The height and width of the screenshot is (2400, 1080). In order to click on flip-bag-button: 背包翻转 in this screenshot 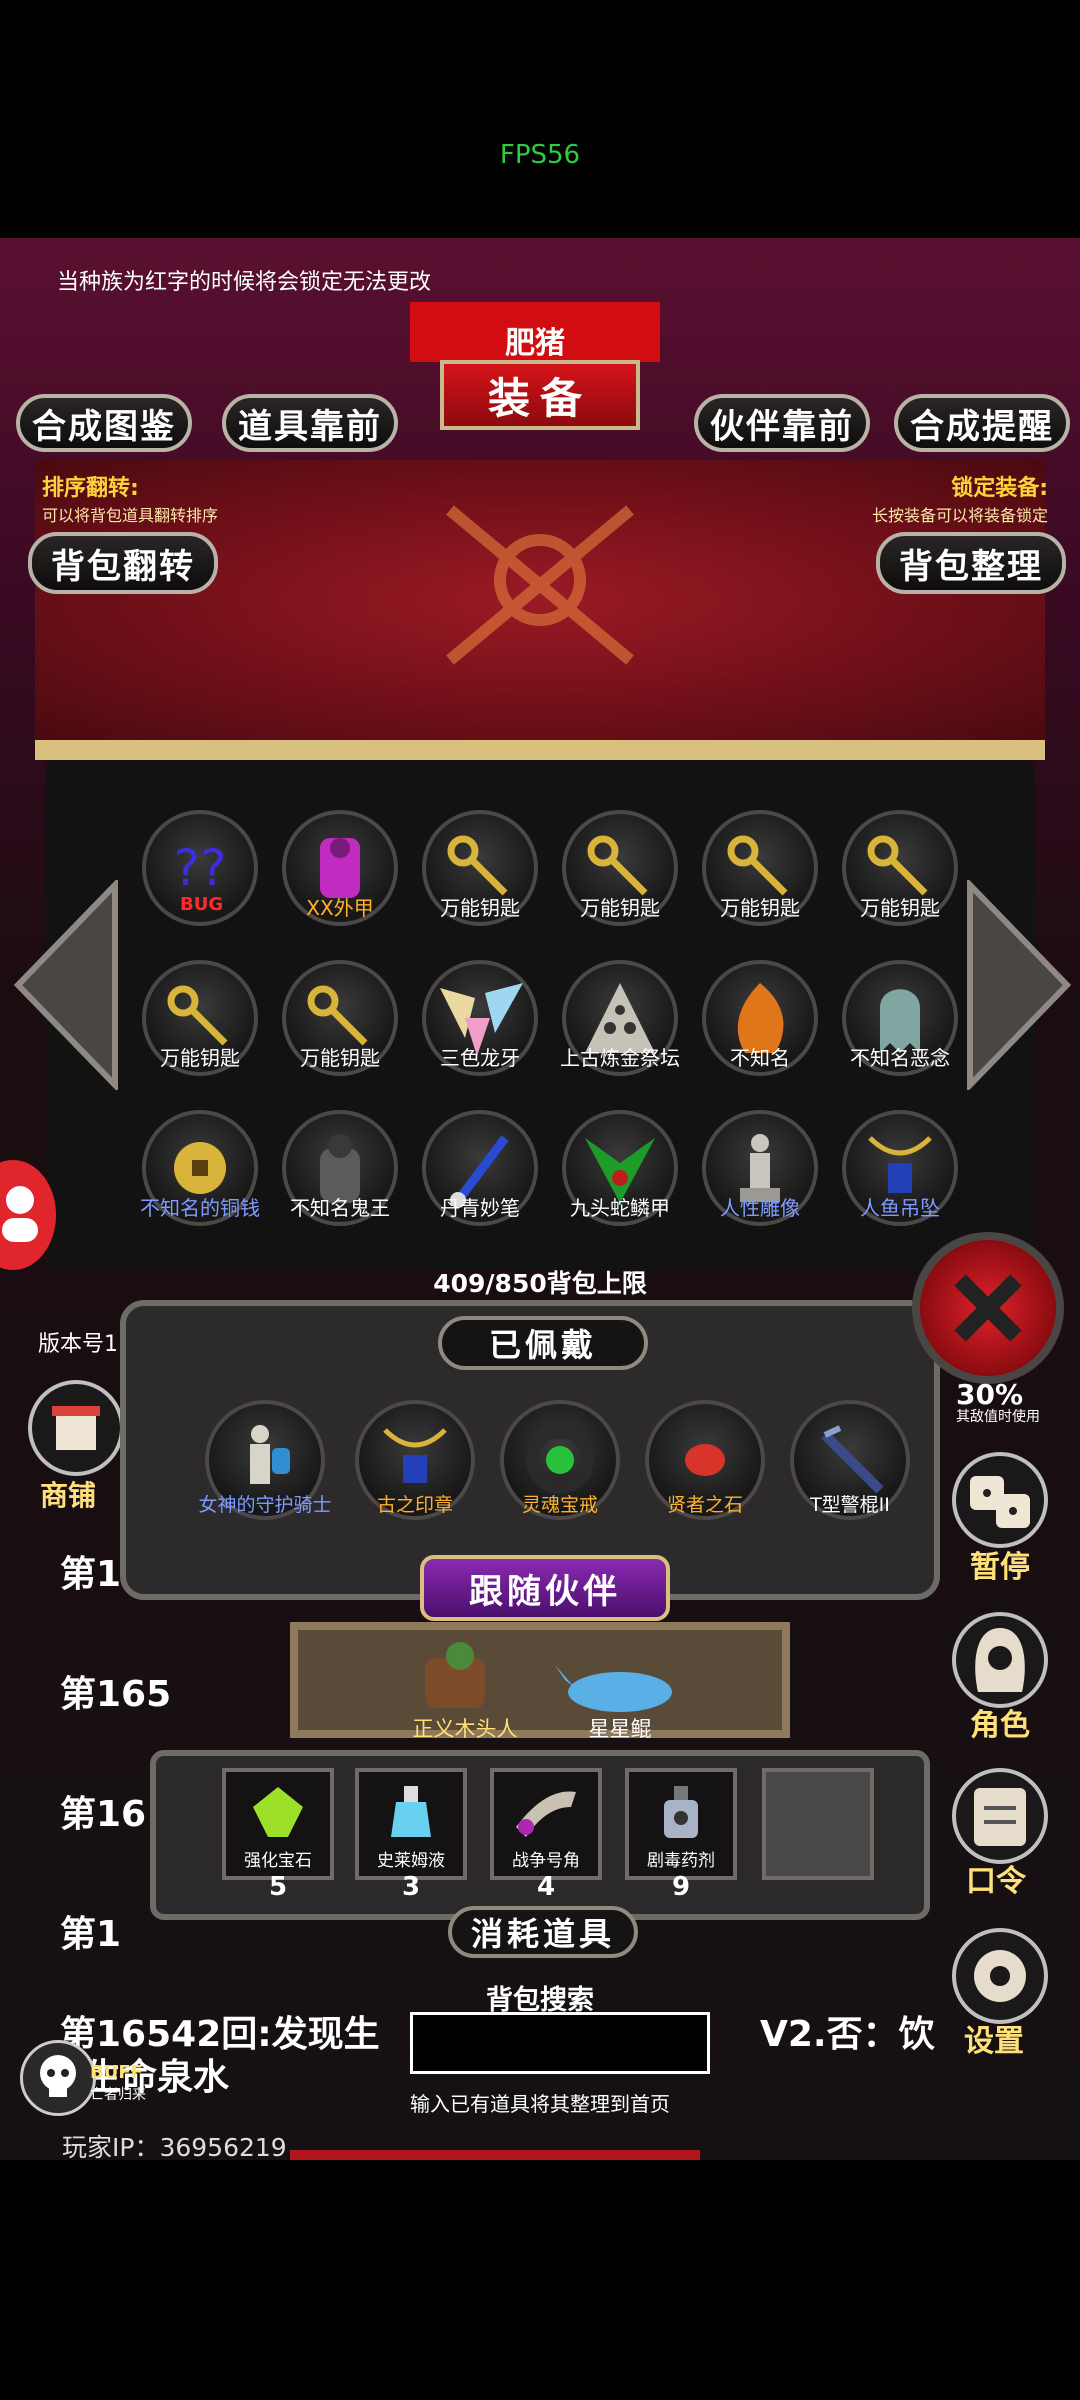, I will do `click(123, 563)`.